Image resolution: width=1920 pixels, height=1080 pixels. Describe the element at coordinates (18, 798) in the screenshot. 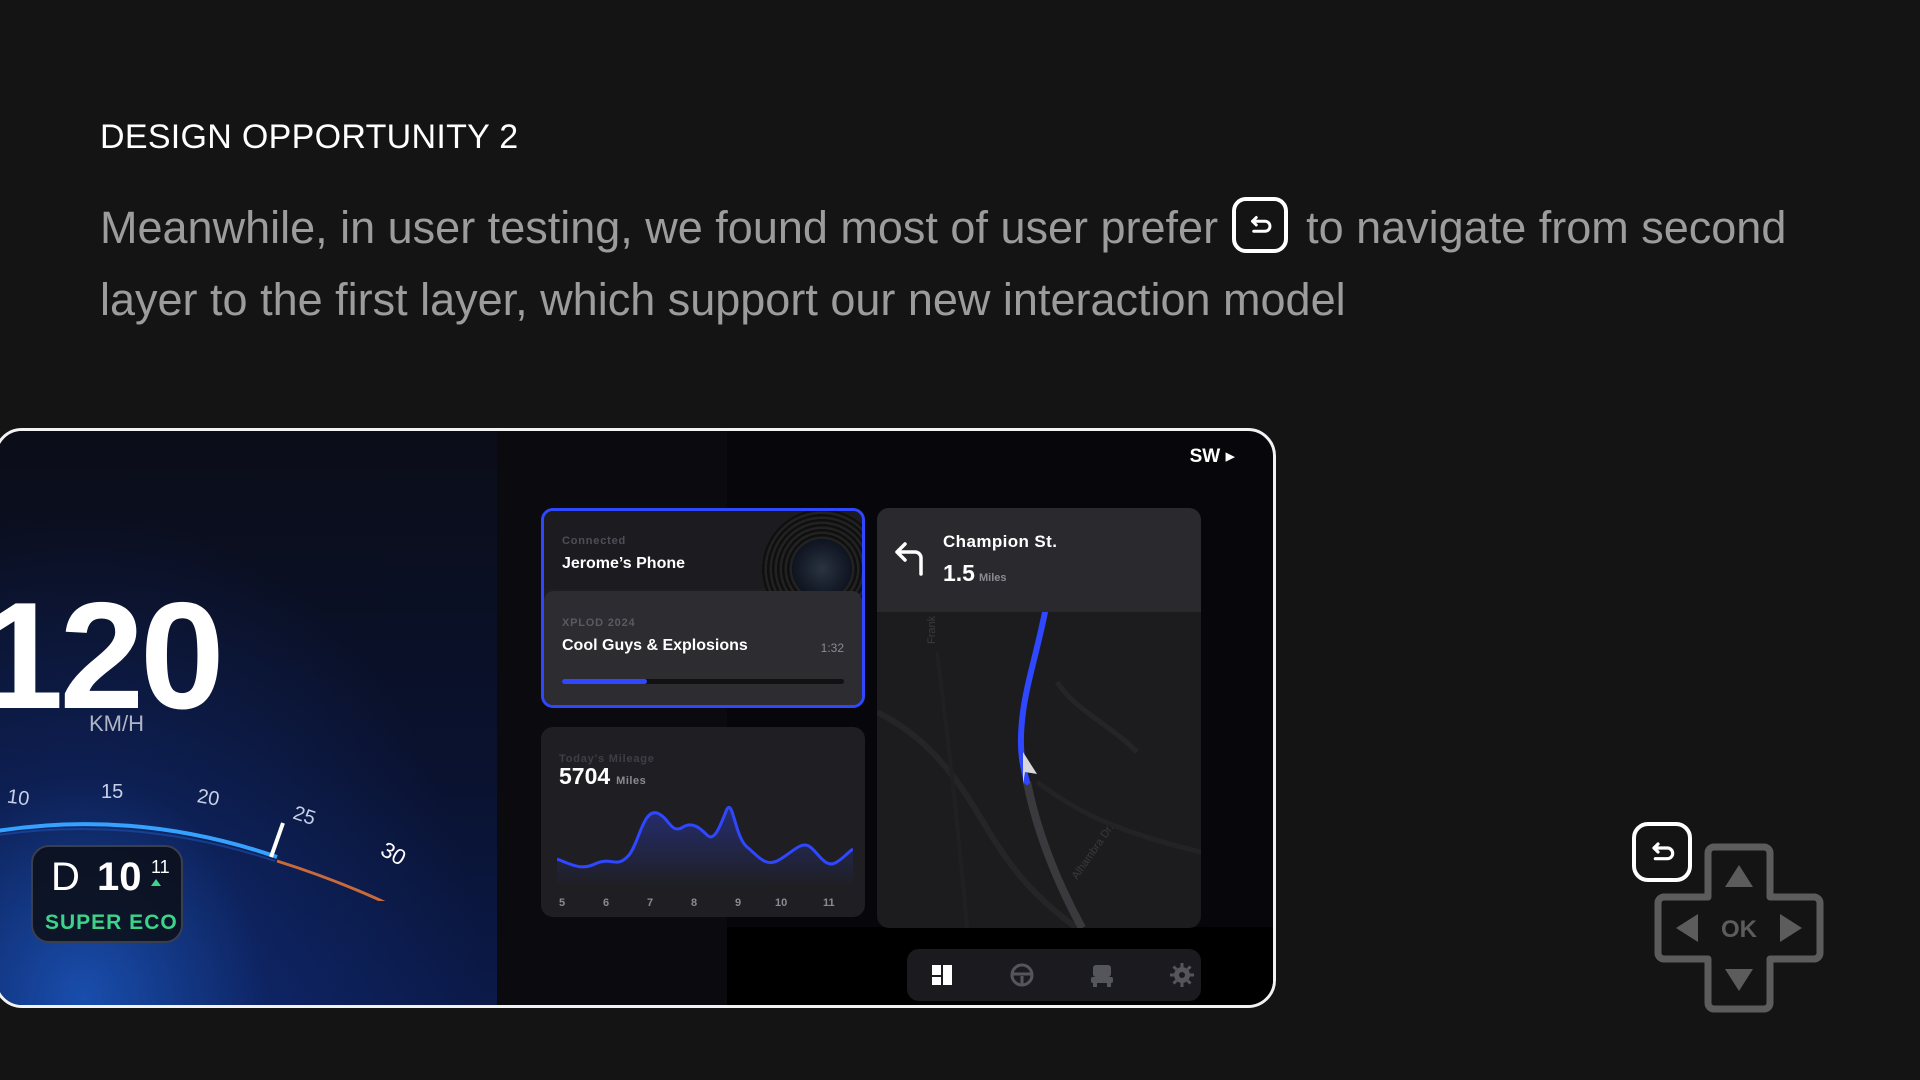

I see `gauge-tick: 10` at that location.